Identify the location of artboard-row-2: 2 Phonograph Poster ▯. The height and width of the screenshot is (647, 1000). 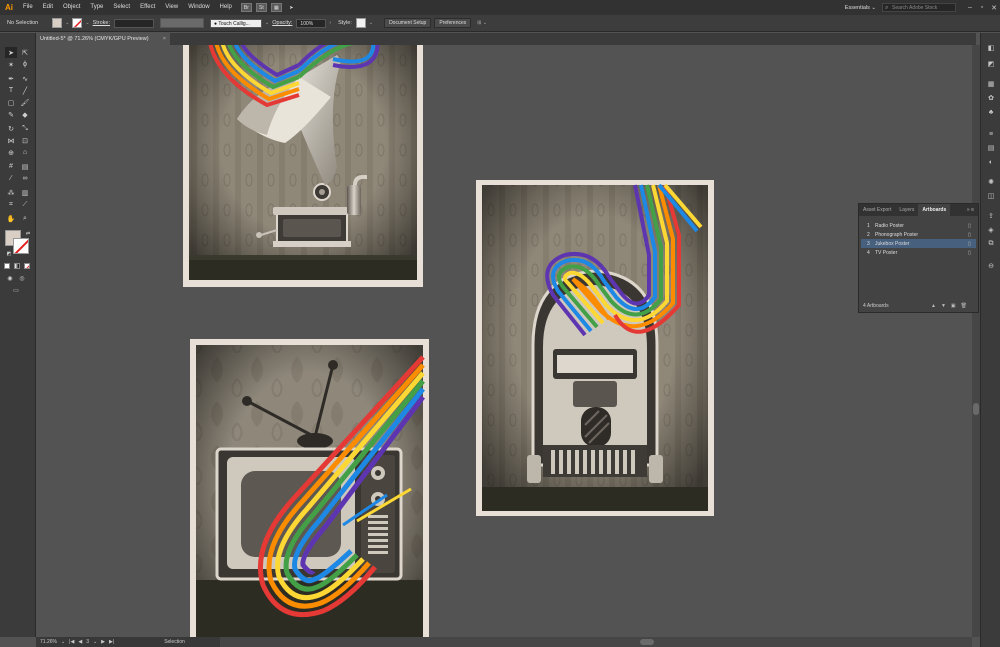
(918, 234).